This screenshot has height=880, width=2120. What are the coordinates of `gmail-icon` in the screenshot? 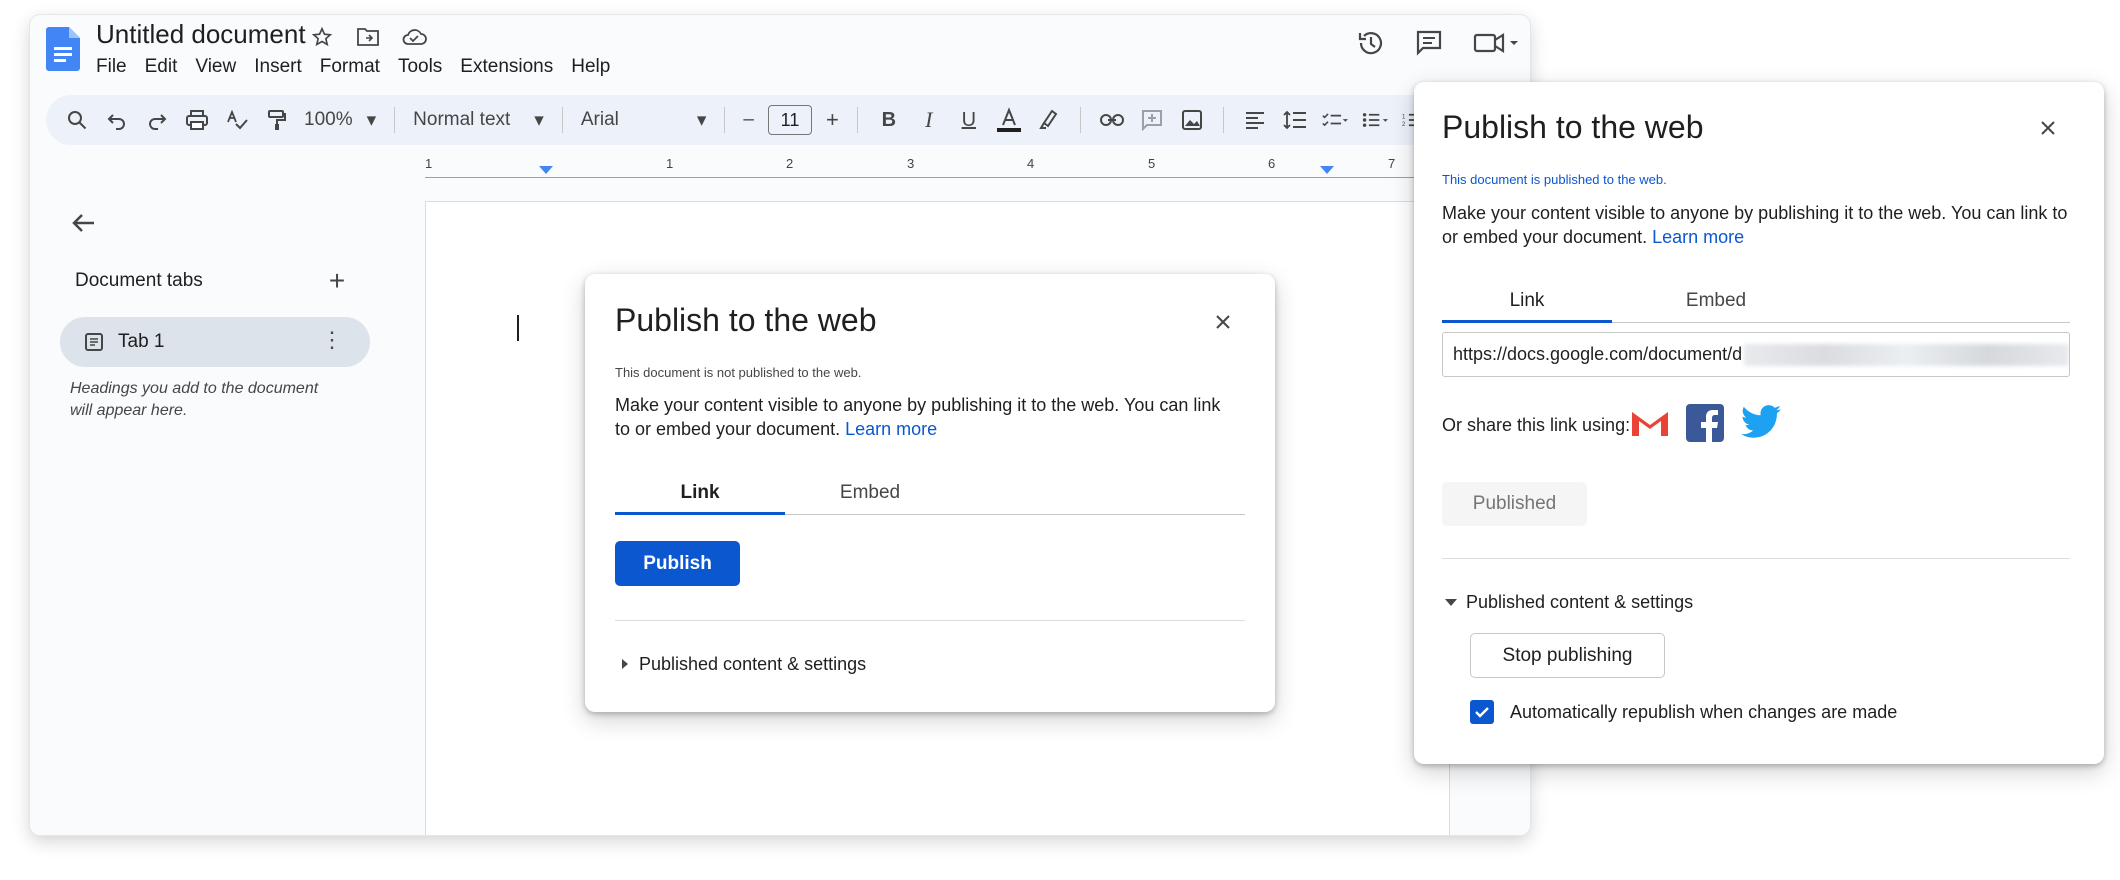 It's located at (1650, 423).